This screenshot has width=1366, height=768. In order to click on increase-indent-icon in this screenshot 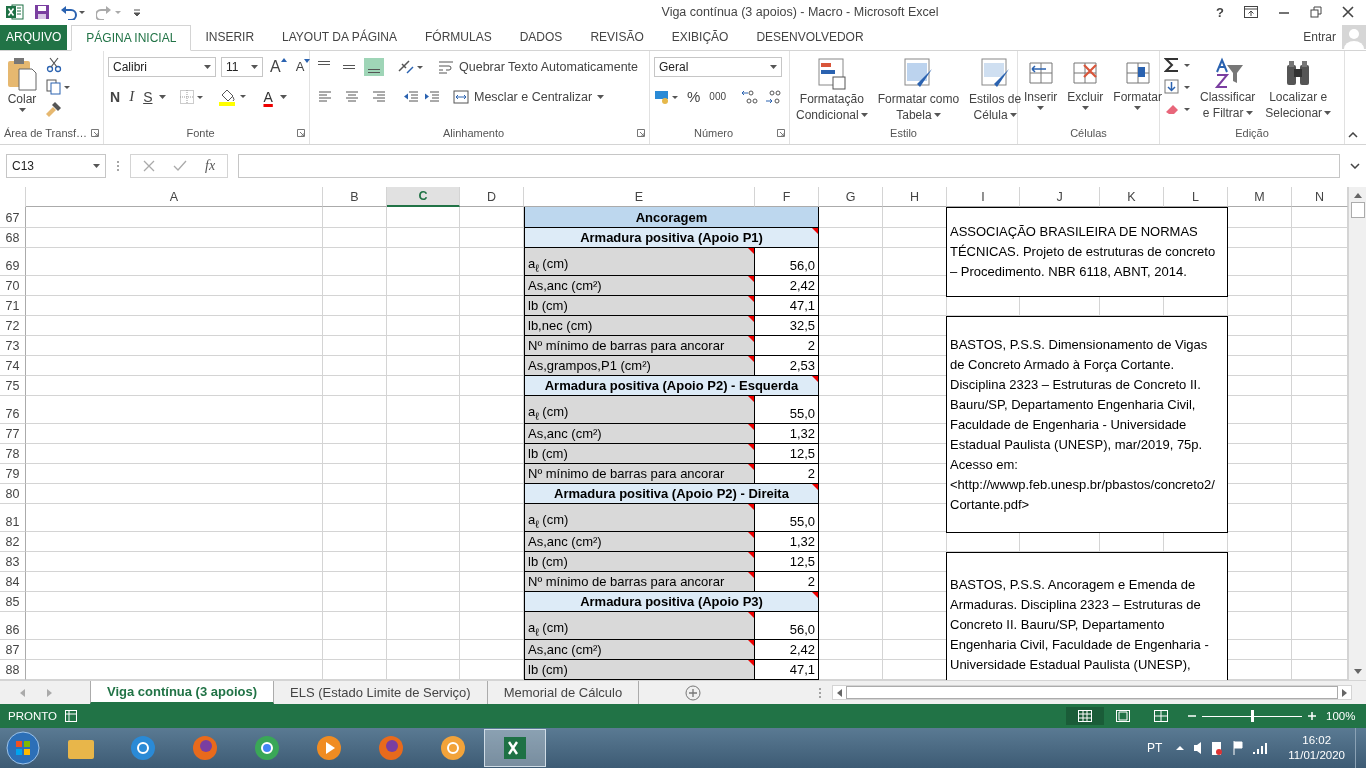, I will do `click(432, 96)`.